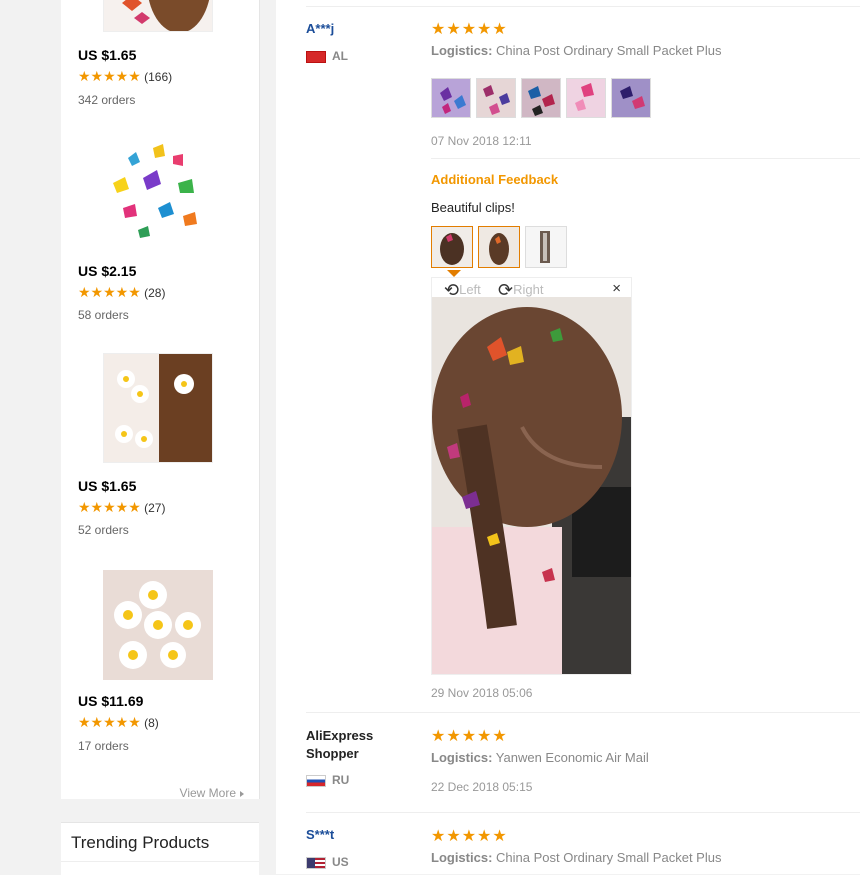 The width and height of the screenshot is (860, 875). What do you see at coordinates (482, 693) in the screenshot?
I see `additional-feedback-date: 29 Nov 2018 05:06` at bounding box center [482, 693].